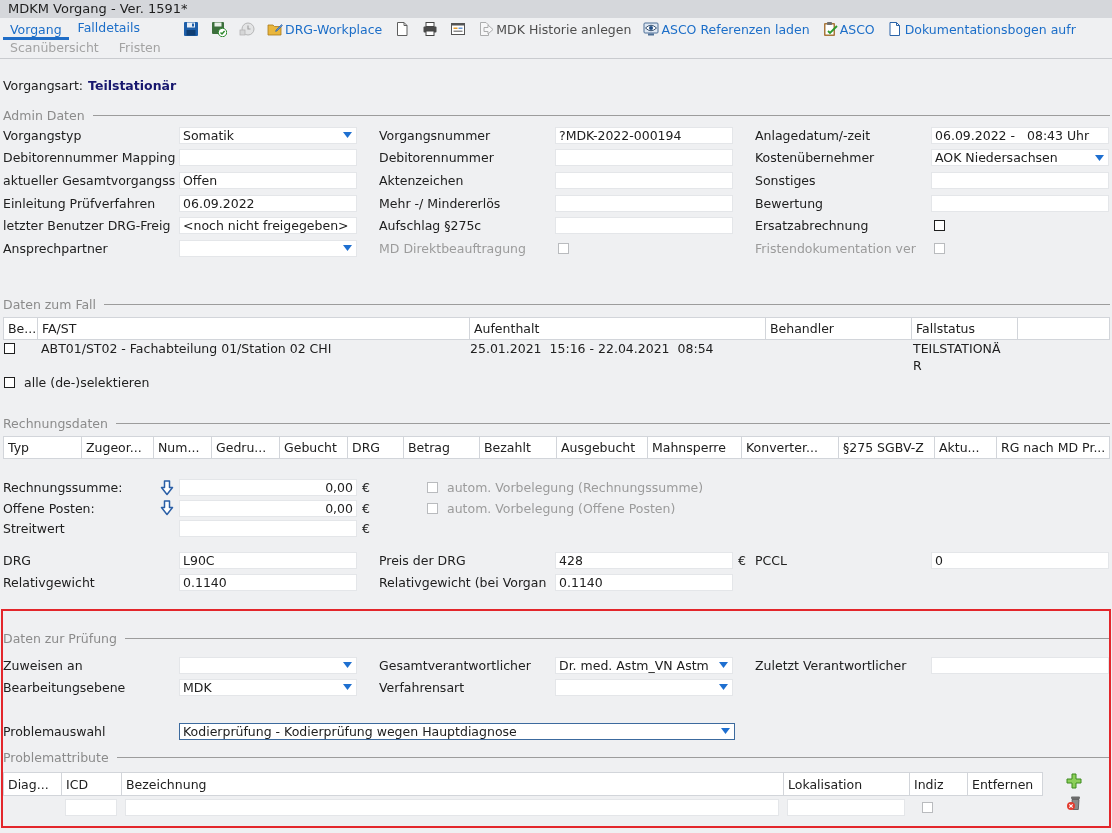 Image resolution: width=1112 pixels, height=833 pixels. Describe the element at coordinates (440, 203) in the screenshot. I see `field-label: Mehr -/ Mindererlös` at that location.